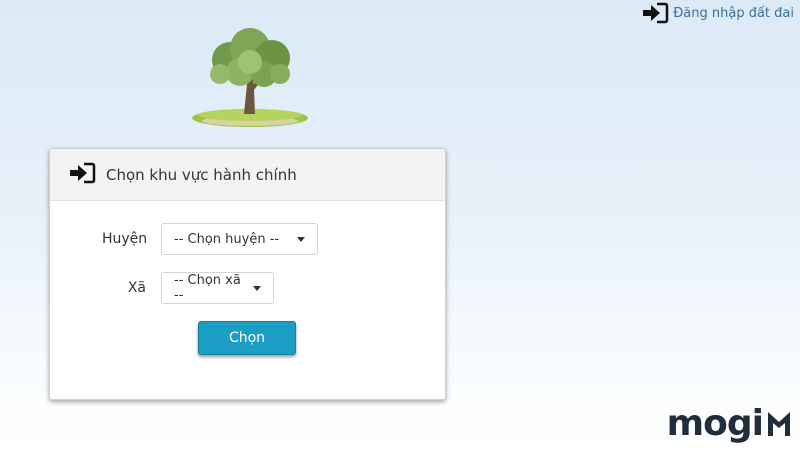 This screenshot has height=450, width=800. What do you see at coordinates (247, 338) in the screenshot?
I see `choose-button: Chọn` at bounding box center [247, 338].